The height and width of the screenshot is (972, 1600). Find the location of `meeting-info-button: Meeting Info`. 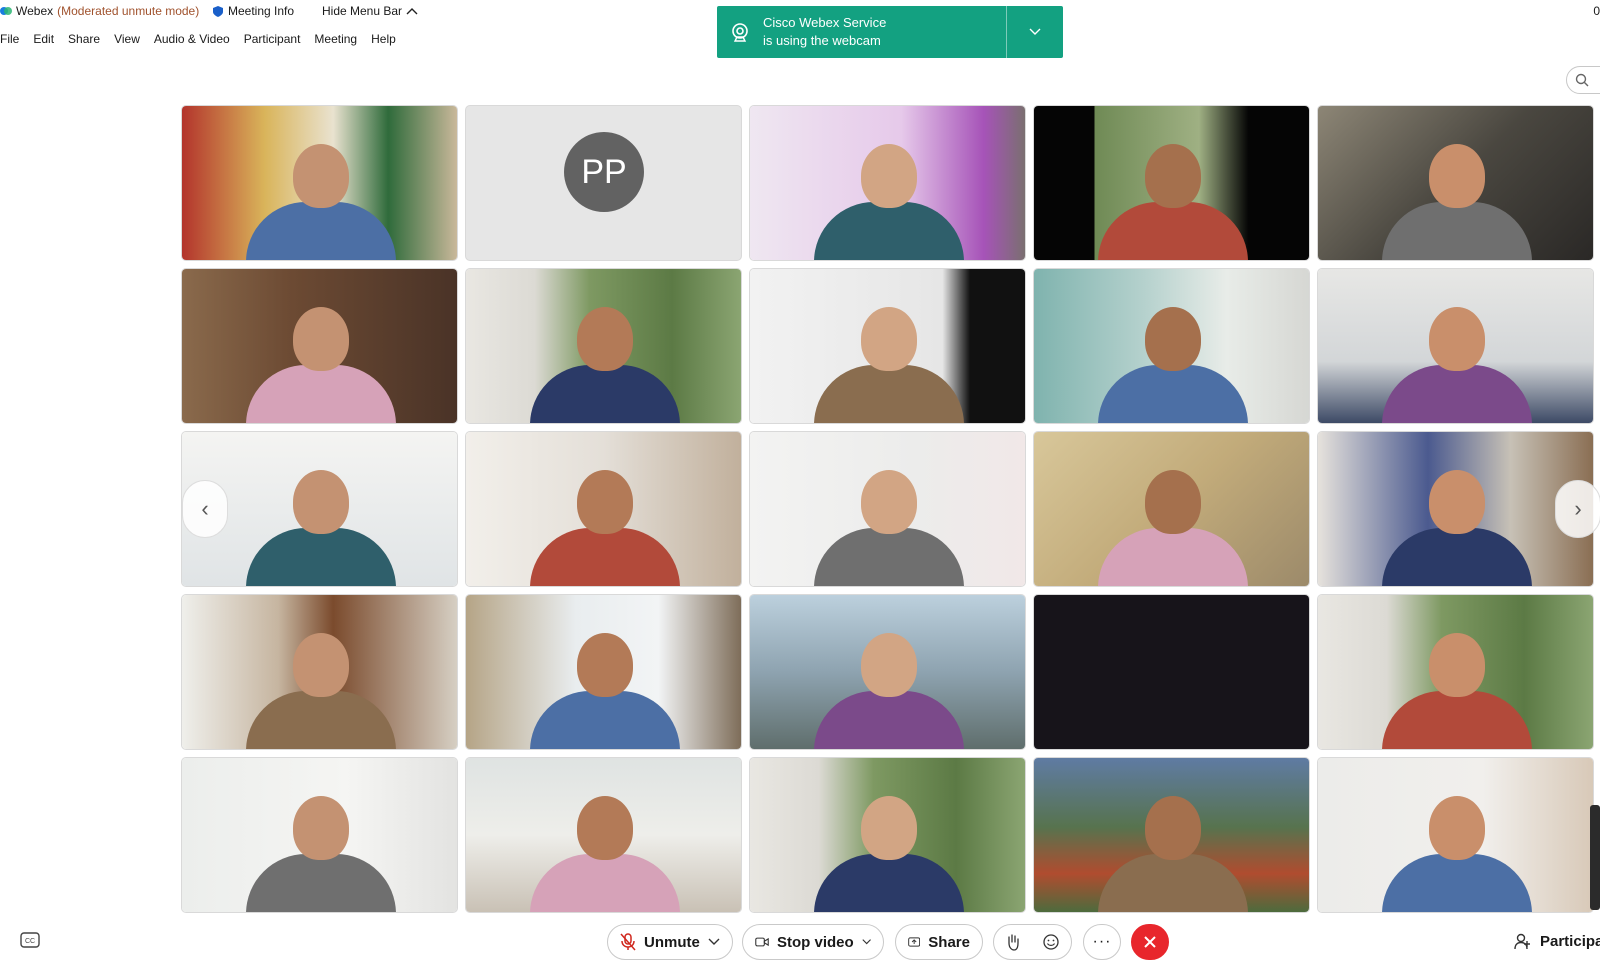

meeting-info-button: Meeting Info is located at coordinates (253, 11).